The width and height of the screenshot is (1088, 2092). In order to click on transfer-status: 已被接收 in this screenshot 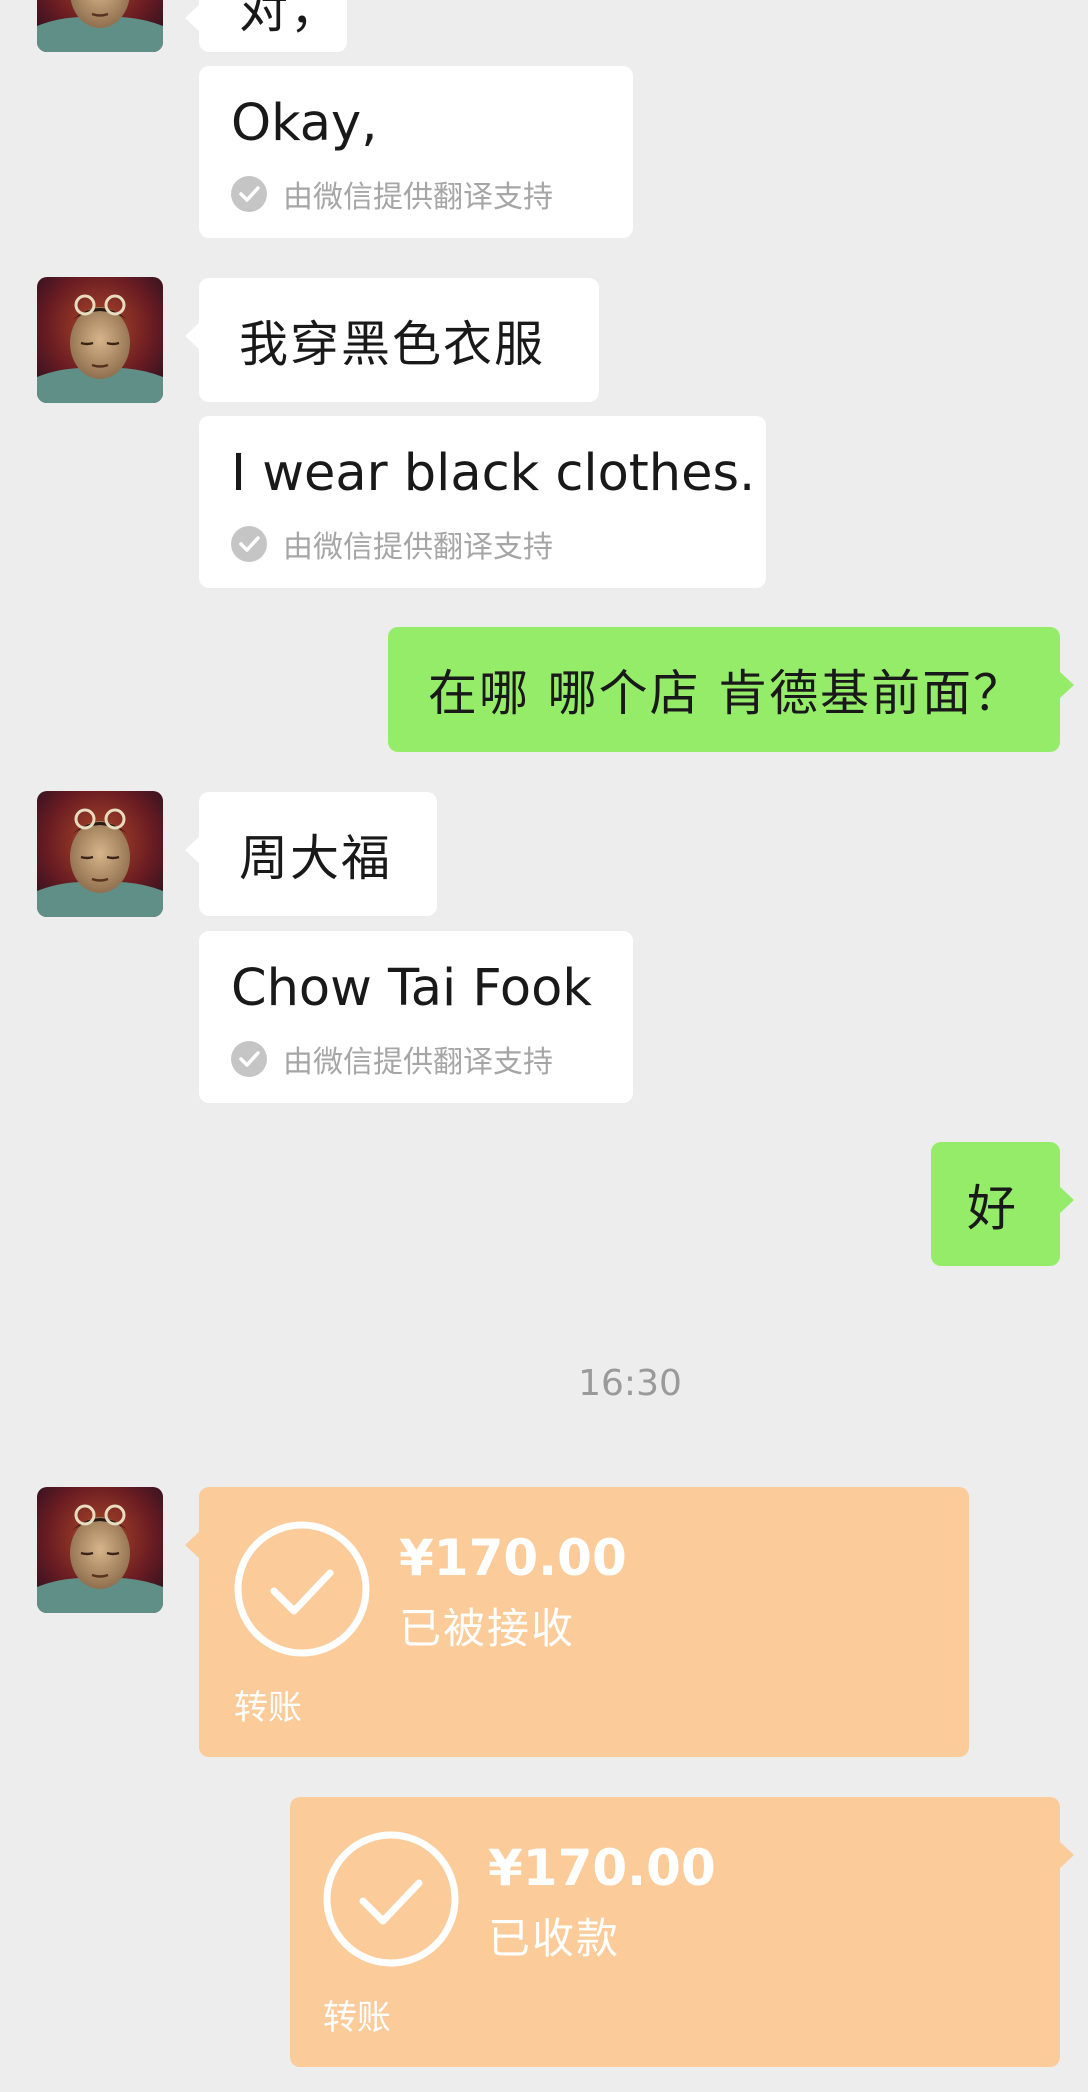, I will do `click(487, 1628)`.